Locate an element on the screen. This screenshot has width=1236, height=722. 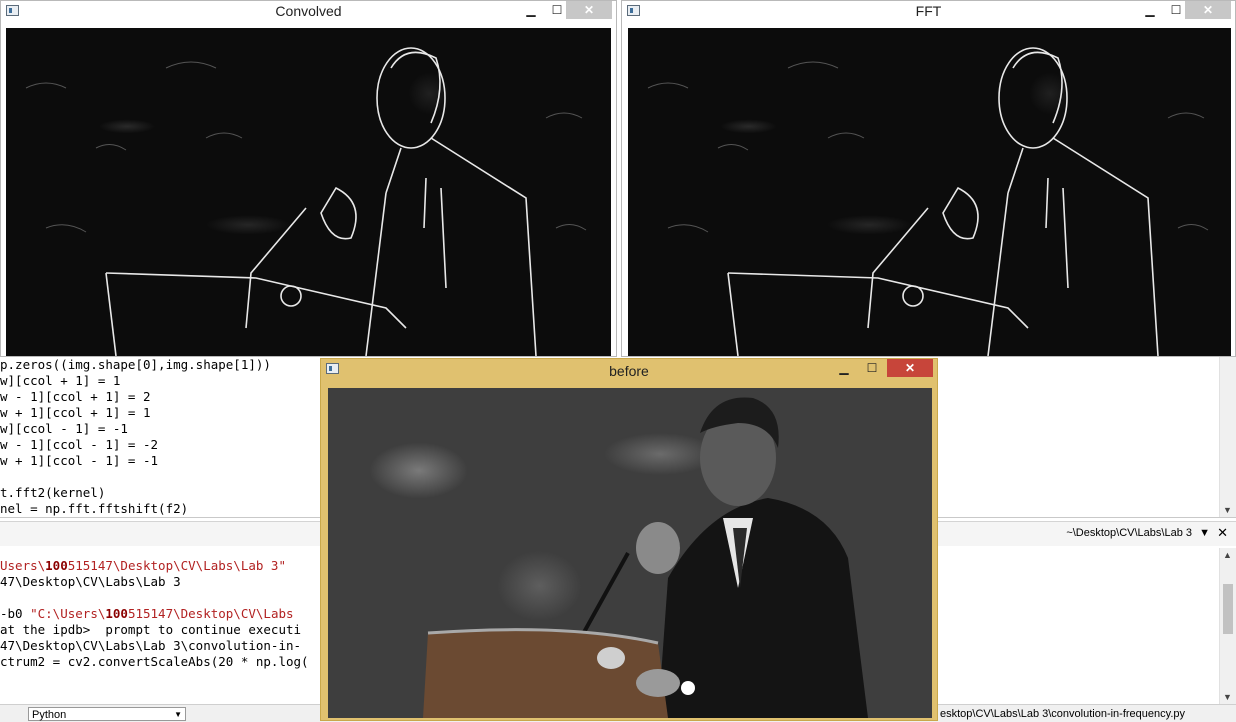
console-scrollbar: ▲ ▼ is located at coordinates (1227, 626).